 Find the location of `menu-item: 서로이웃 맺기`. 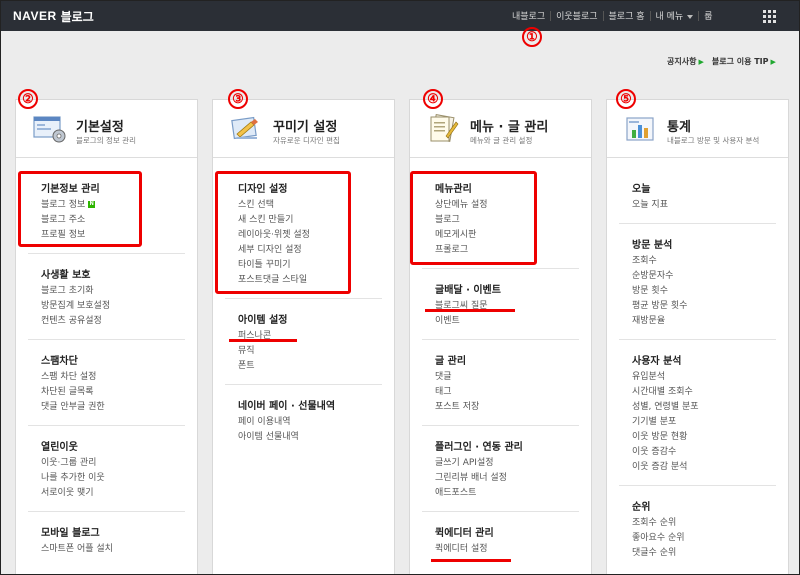

menu-item: 서로이웃 맺기 is located at coordinates (119, 493).